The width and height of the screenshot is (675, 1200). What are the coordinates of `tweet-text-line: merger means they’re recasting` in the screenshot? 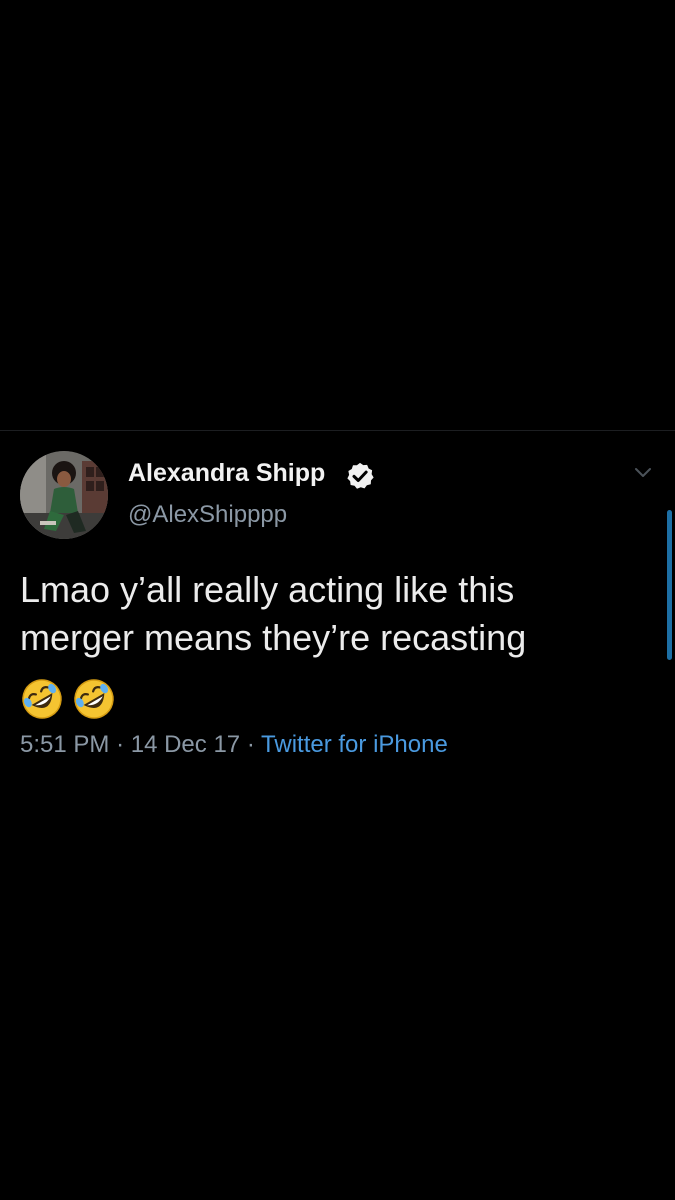 It's located at (273, 637).